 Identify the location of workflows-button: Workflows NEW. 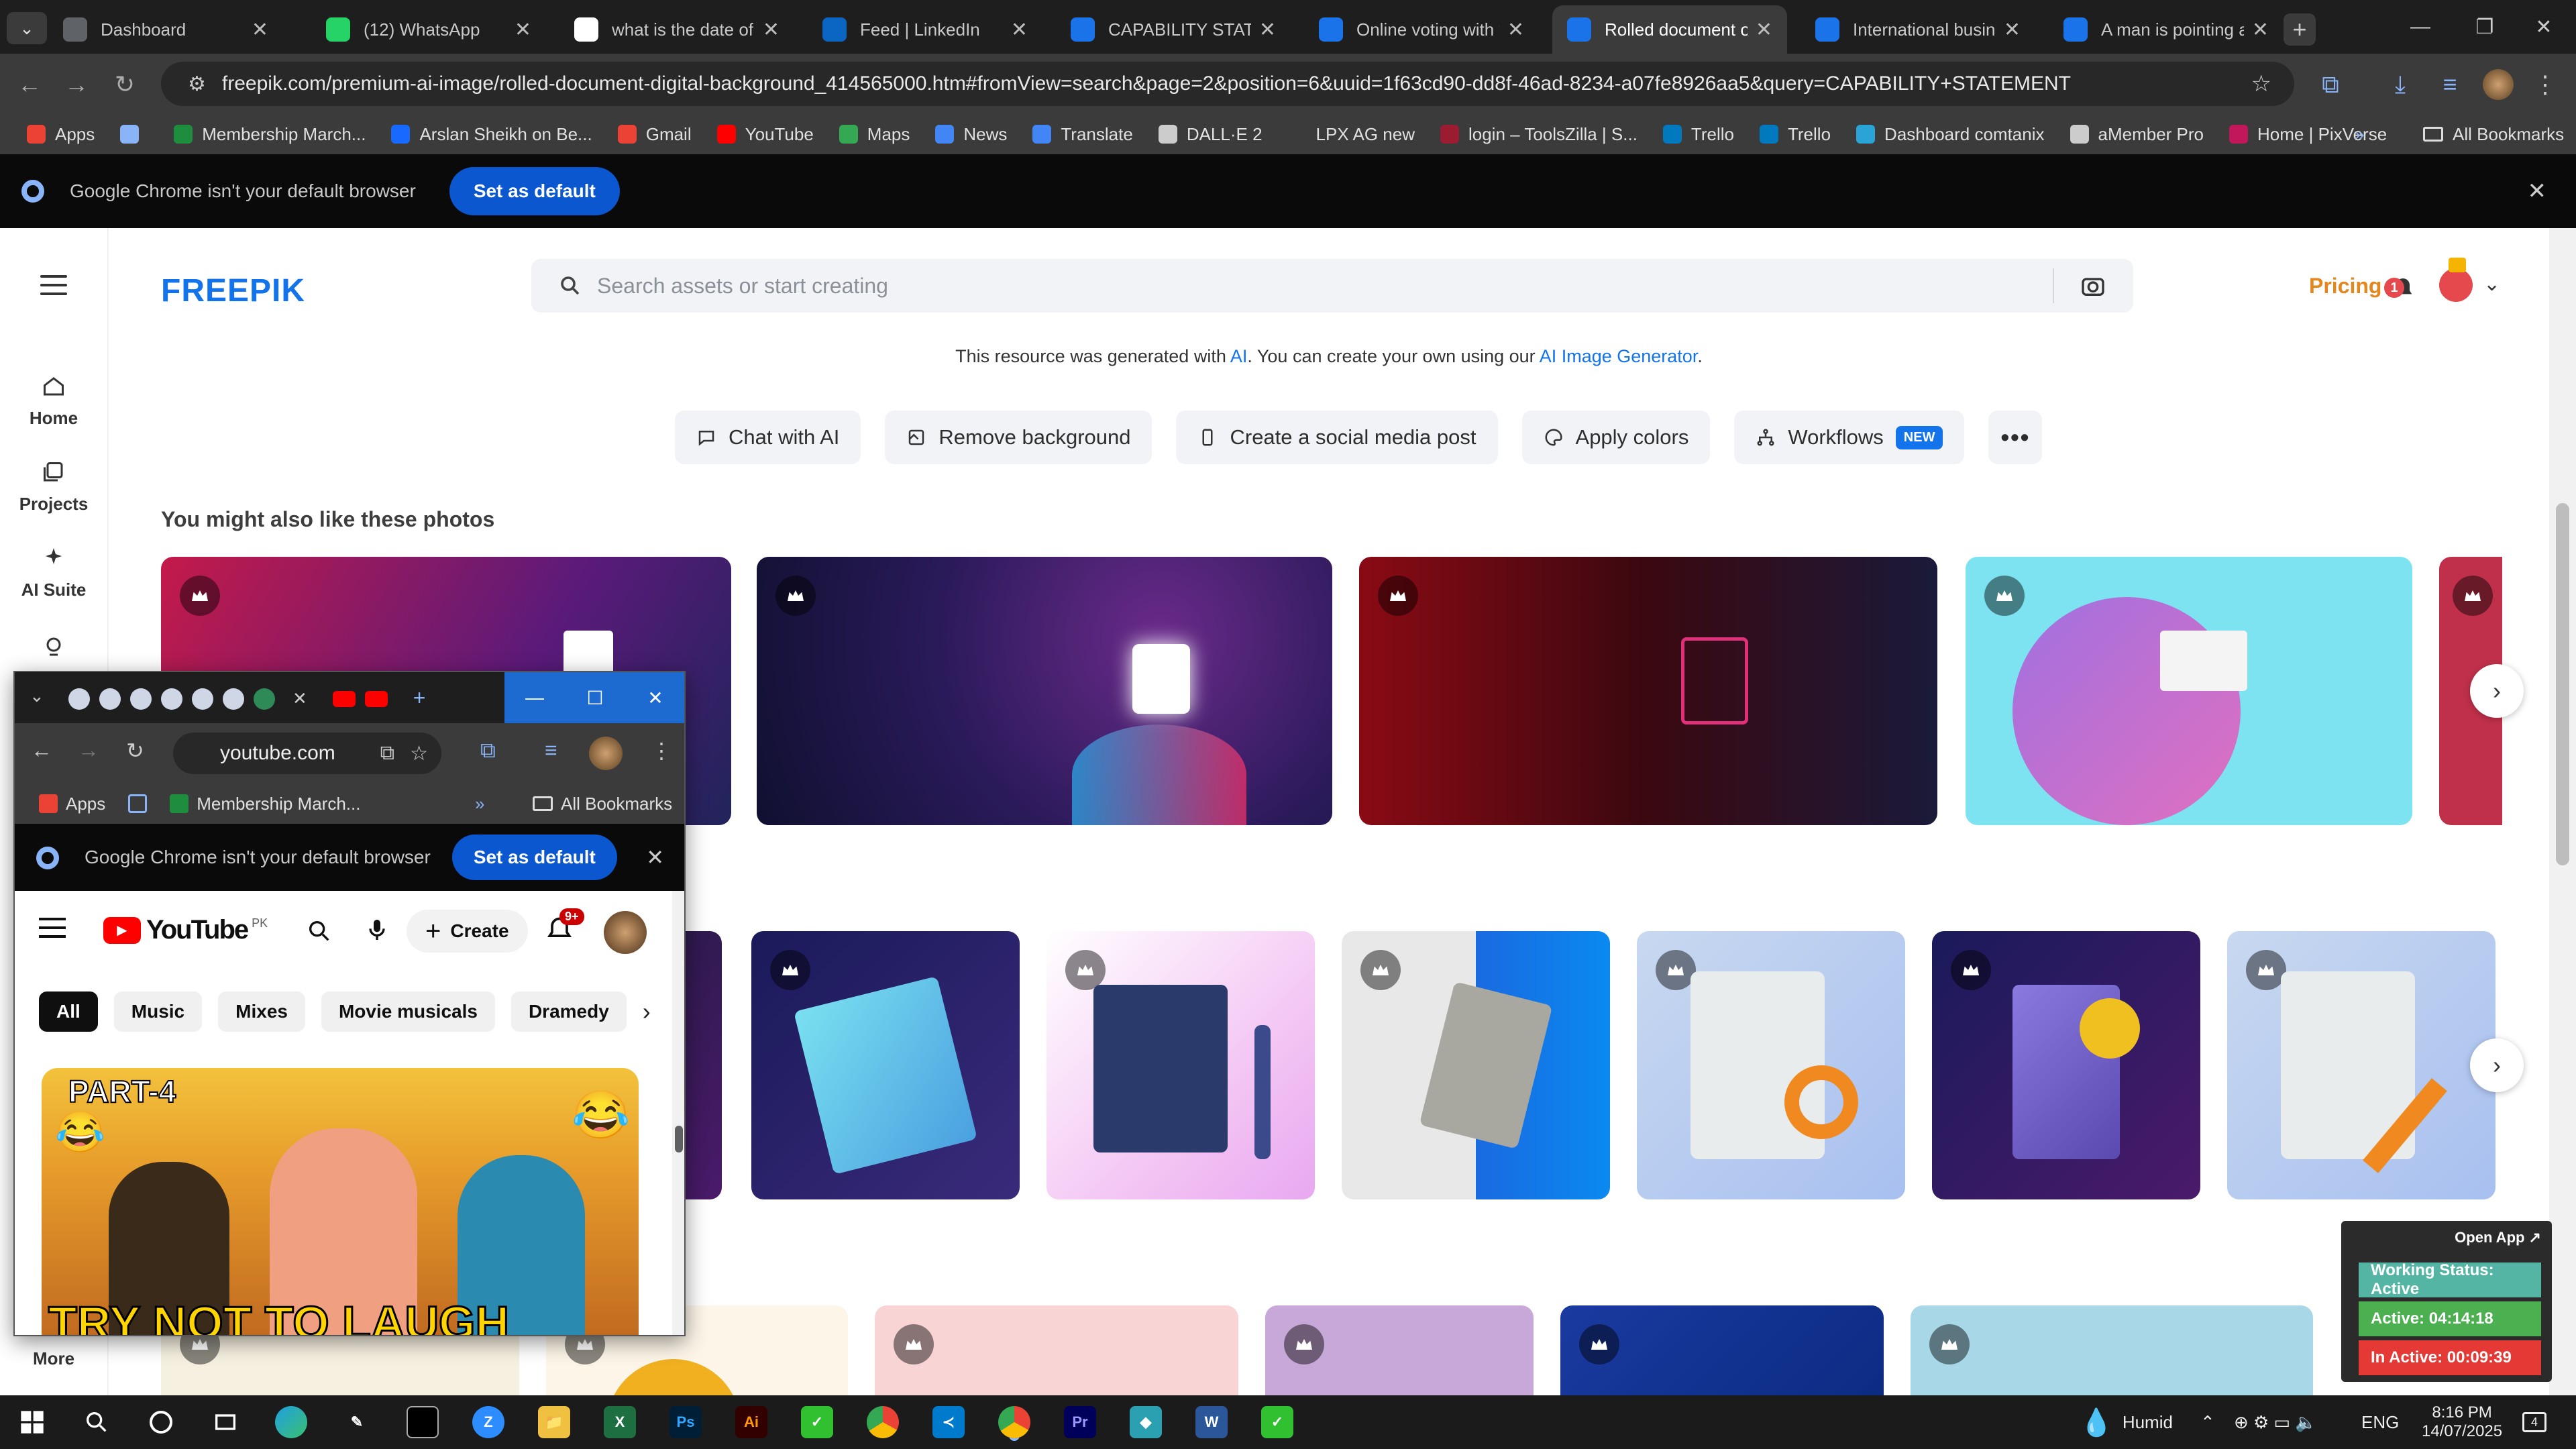
(1849, 437).